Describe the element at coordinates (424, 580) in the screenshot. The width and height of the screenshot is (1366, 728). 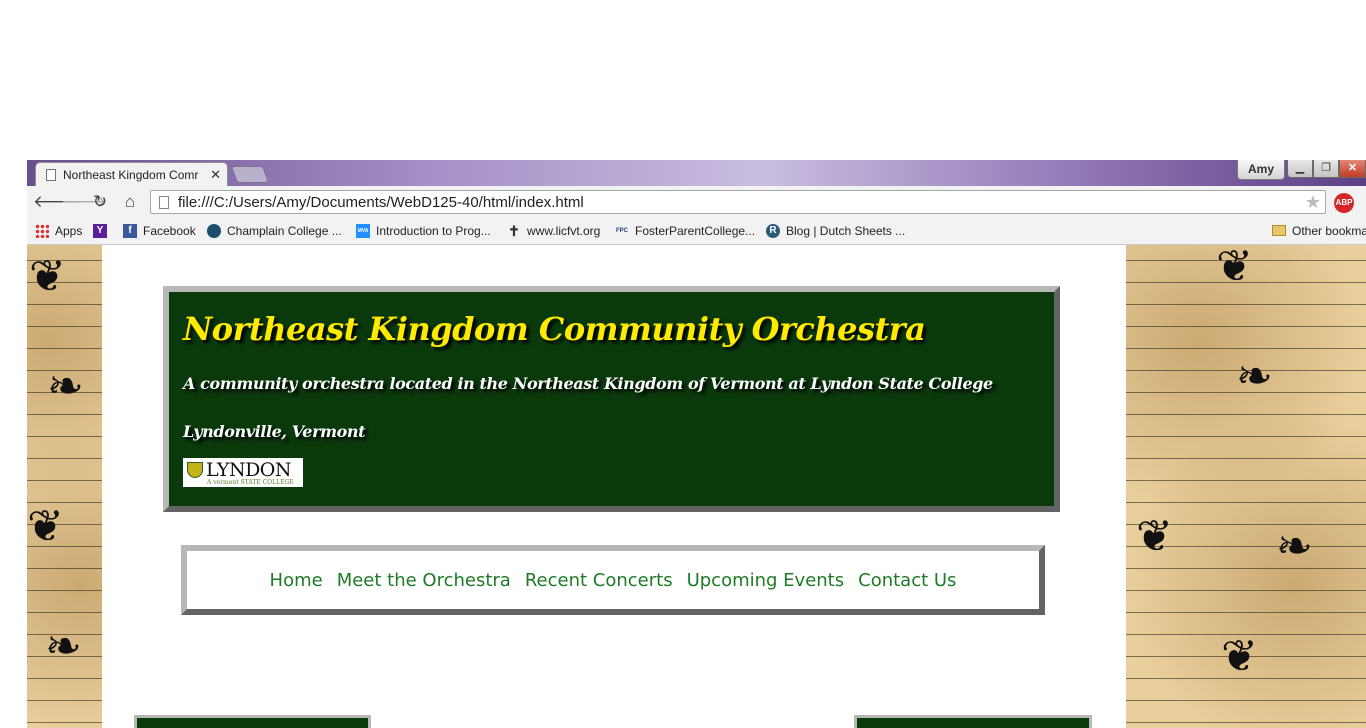
I see `nav-meet-orchestra: Meet the Orchestra` at that location.